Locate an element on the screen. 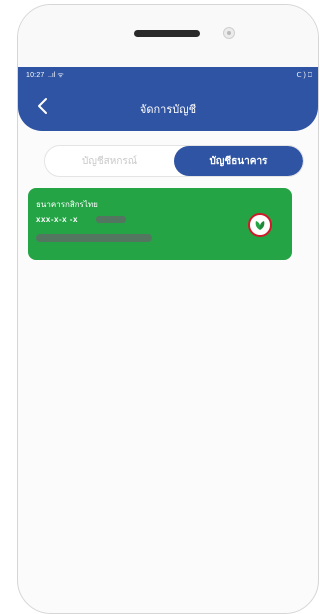 The height and width of the screenshot is (614, 320). account-type-tabs: บัญชีสหกรณ์ บัญชีธนาคาร is located at coordinates (174, 161).